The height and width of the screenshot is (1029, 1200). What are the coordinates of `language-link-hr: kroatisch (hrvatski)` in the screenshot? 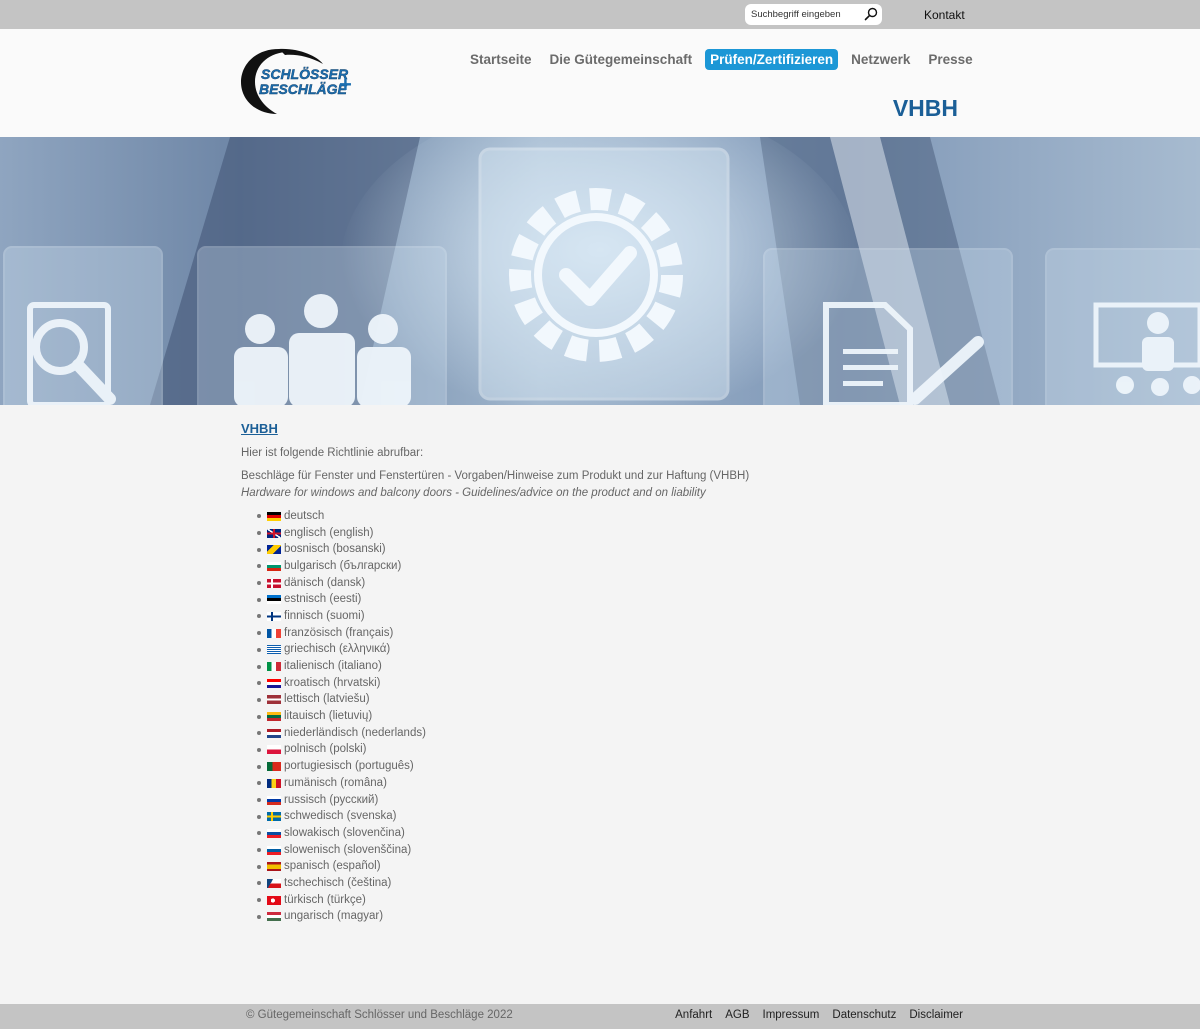 It's located at (324, 683).